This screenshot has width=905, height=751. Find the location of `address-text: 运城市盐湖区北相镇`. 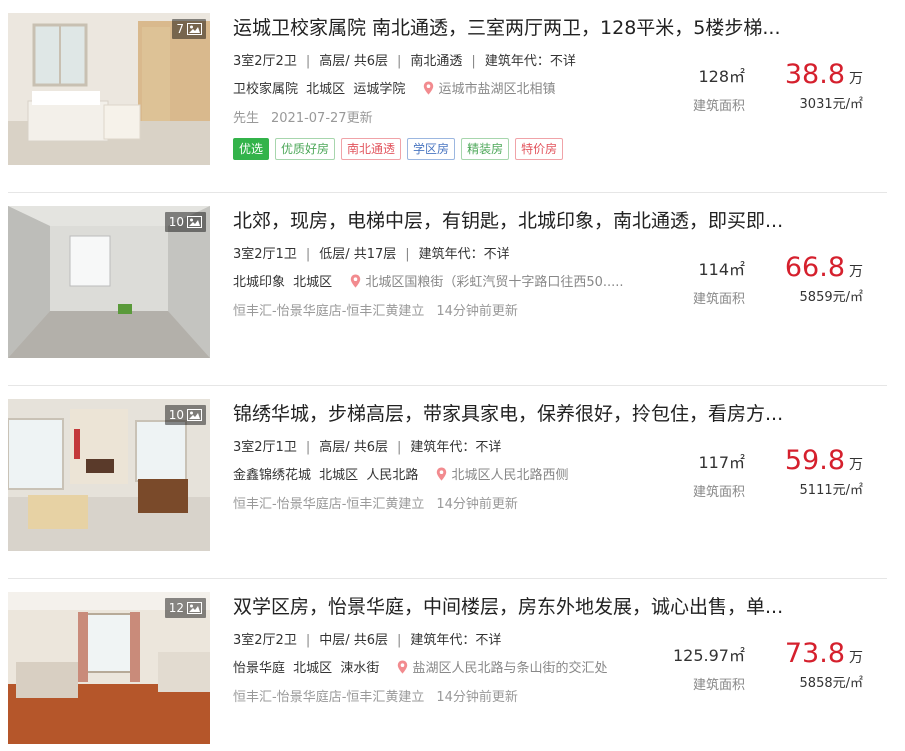

address-text: 运城市盐湖区北相镇 is located at coordinates (497, 89).